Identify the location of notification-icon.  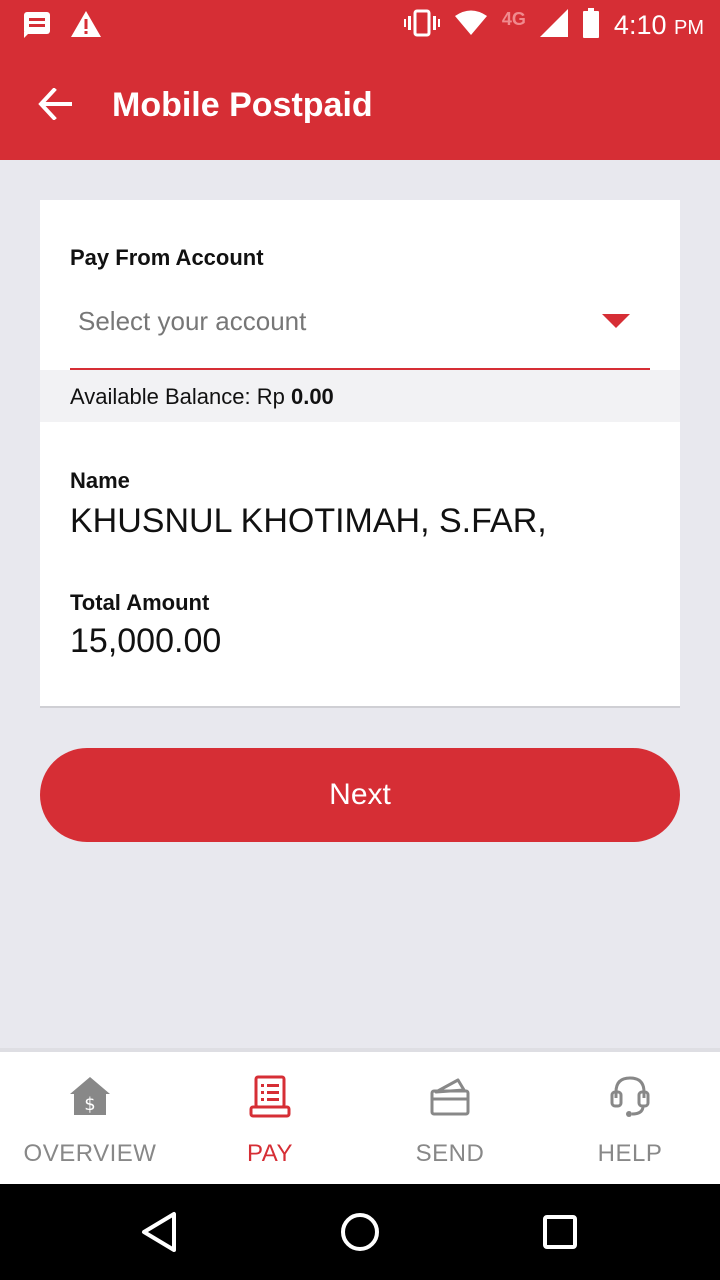
(37, 26).